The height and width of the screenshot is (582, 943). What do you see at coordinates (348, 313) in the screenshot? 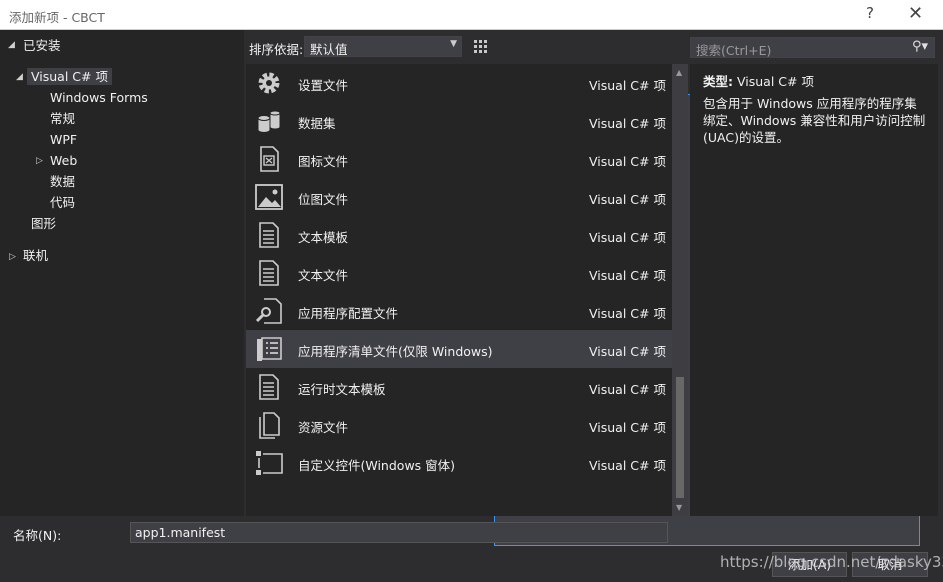
I see `item-name: 应用程序配置文件` at bounding box center [348, 313].